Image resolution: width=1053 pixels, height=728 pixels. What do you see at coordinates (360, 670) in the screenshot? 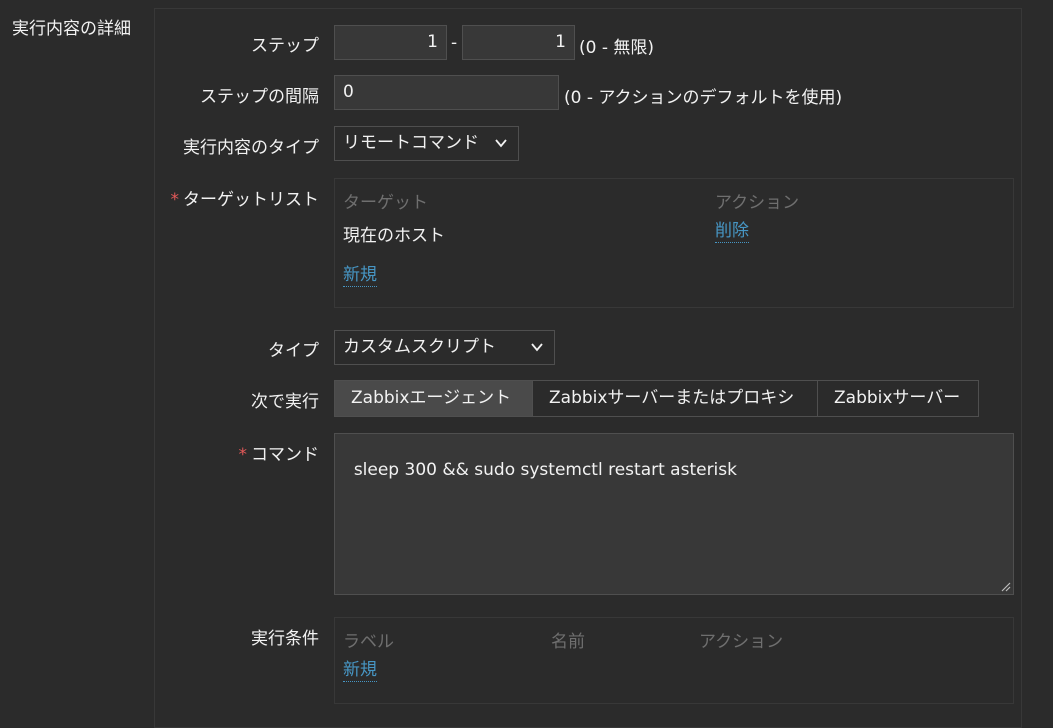
I see `add-condition-link: 新規` at bounding box center [360, 670].